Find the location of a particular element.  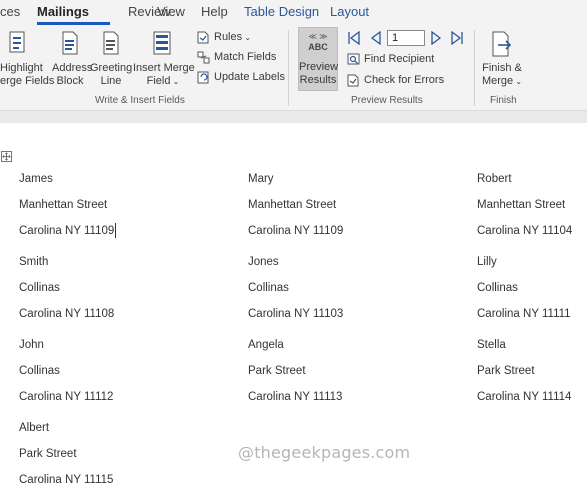

highlight-fields-icon is located at coordinates (17, 42).